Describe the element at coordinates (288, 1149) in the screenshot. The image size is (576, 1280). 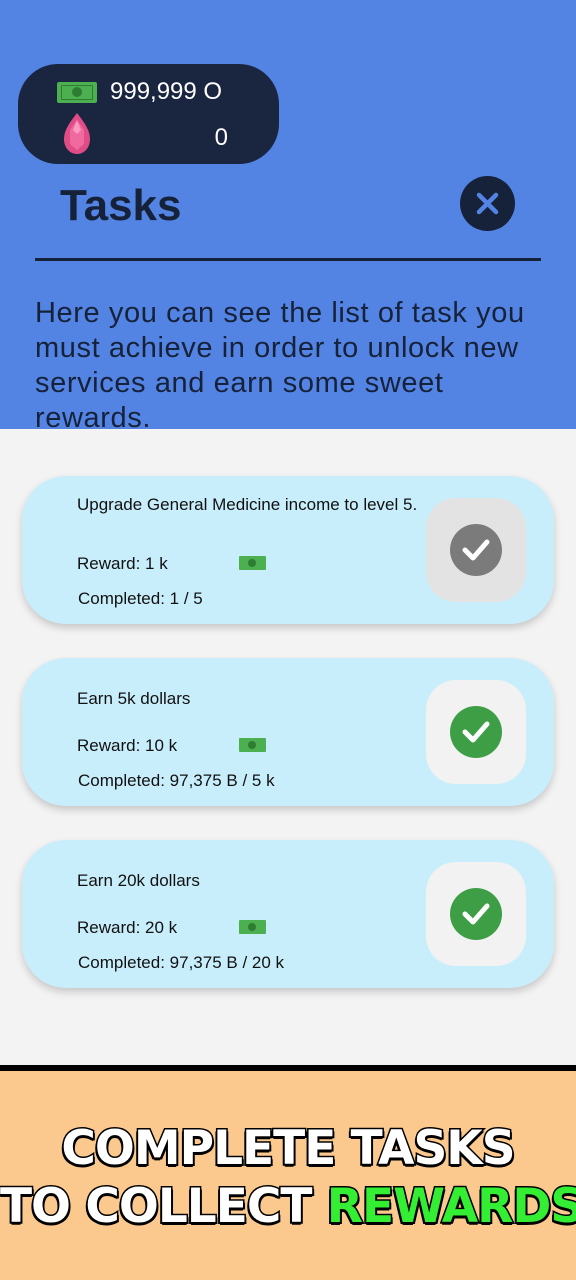
I see `banner-headline: COMPLETE TASKS` at that location.